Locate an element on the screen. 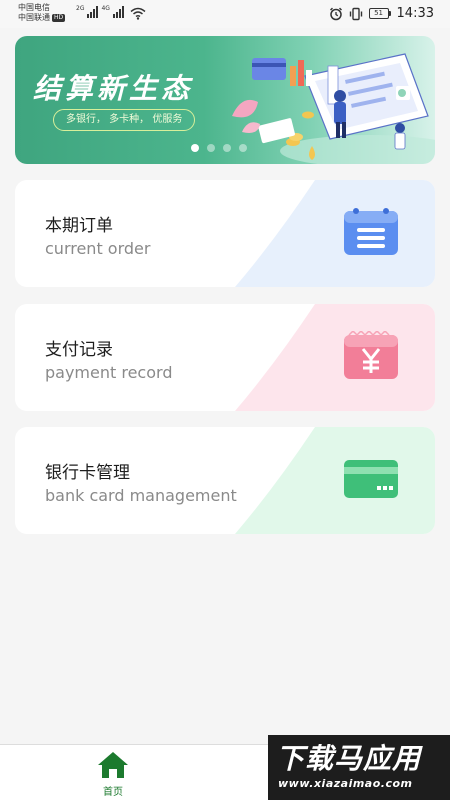  bank-card-management-card: 银行卡管理 bank card management is located at coordinates (225, 480).